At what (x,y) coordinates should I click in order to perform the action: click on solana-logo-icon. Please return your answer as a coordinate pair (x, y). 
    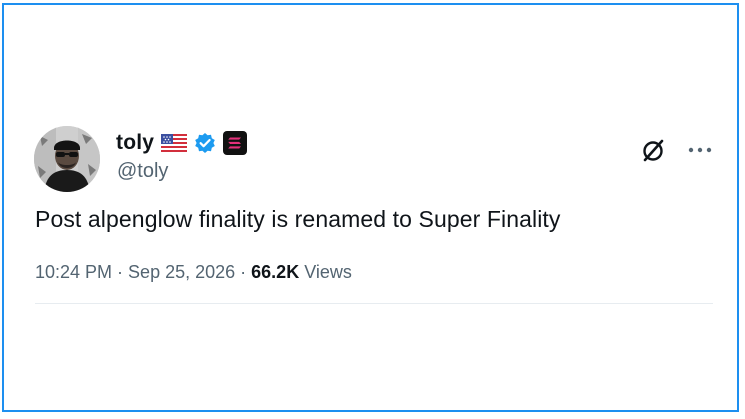
    Looking at the image, I should click on (235, 143).